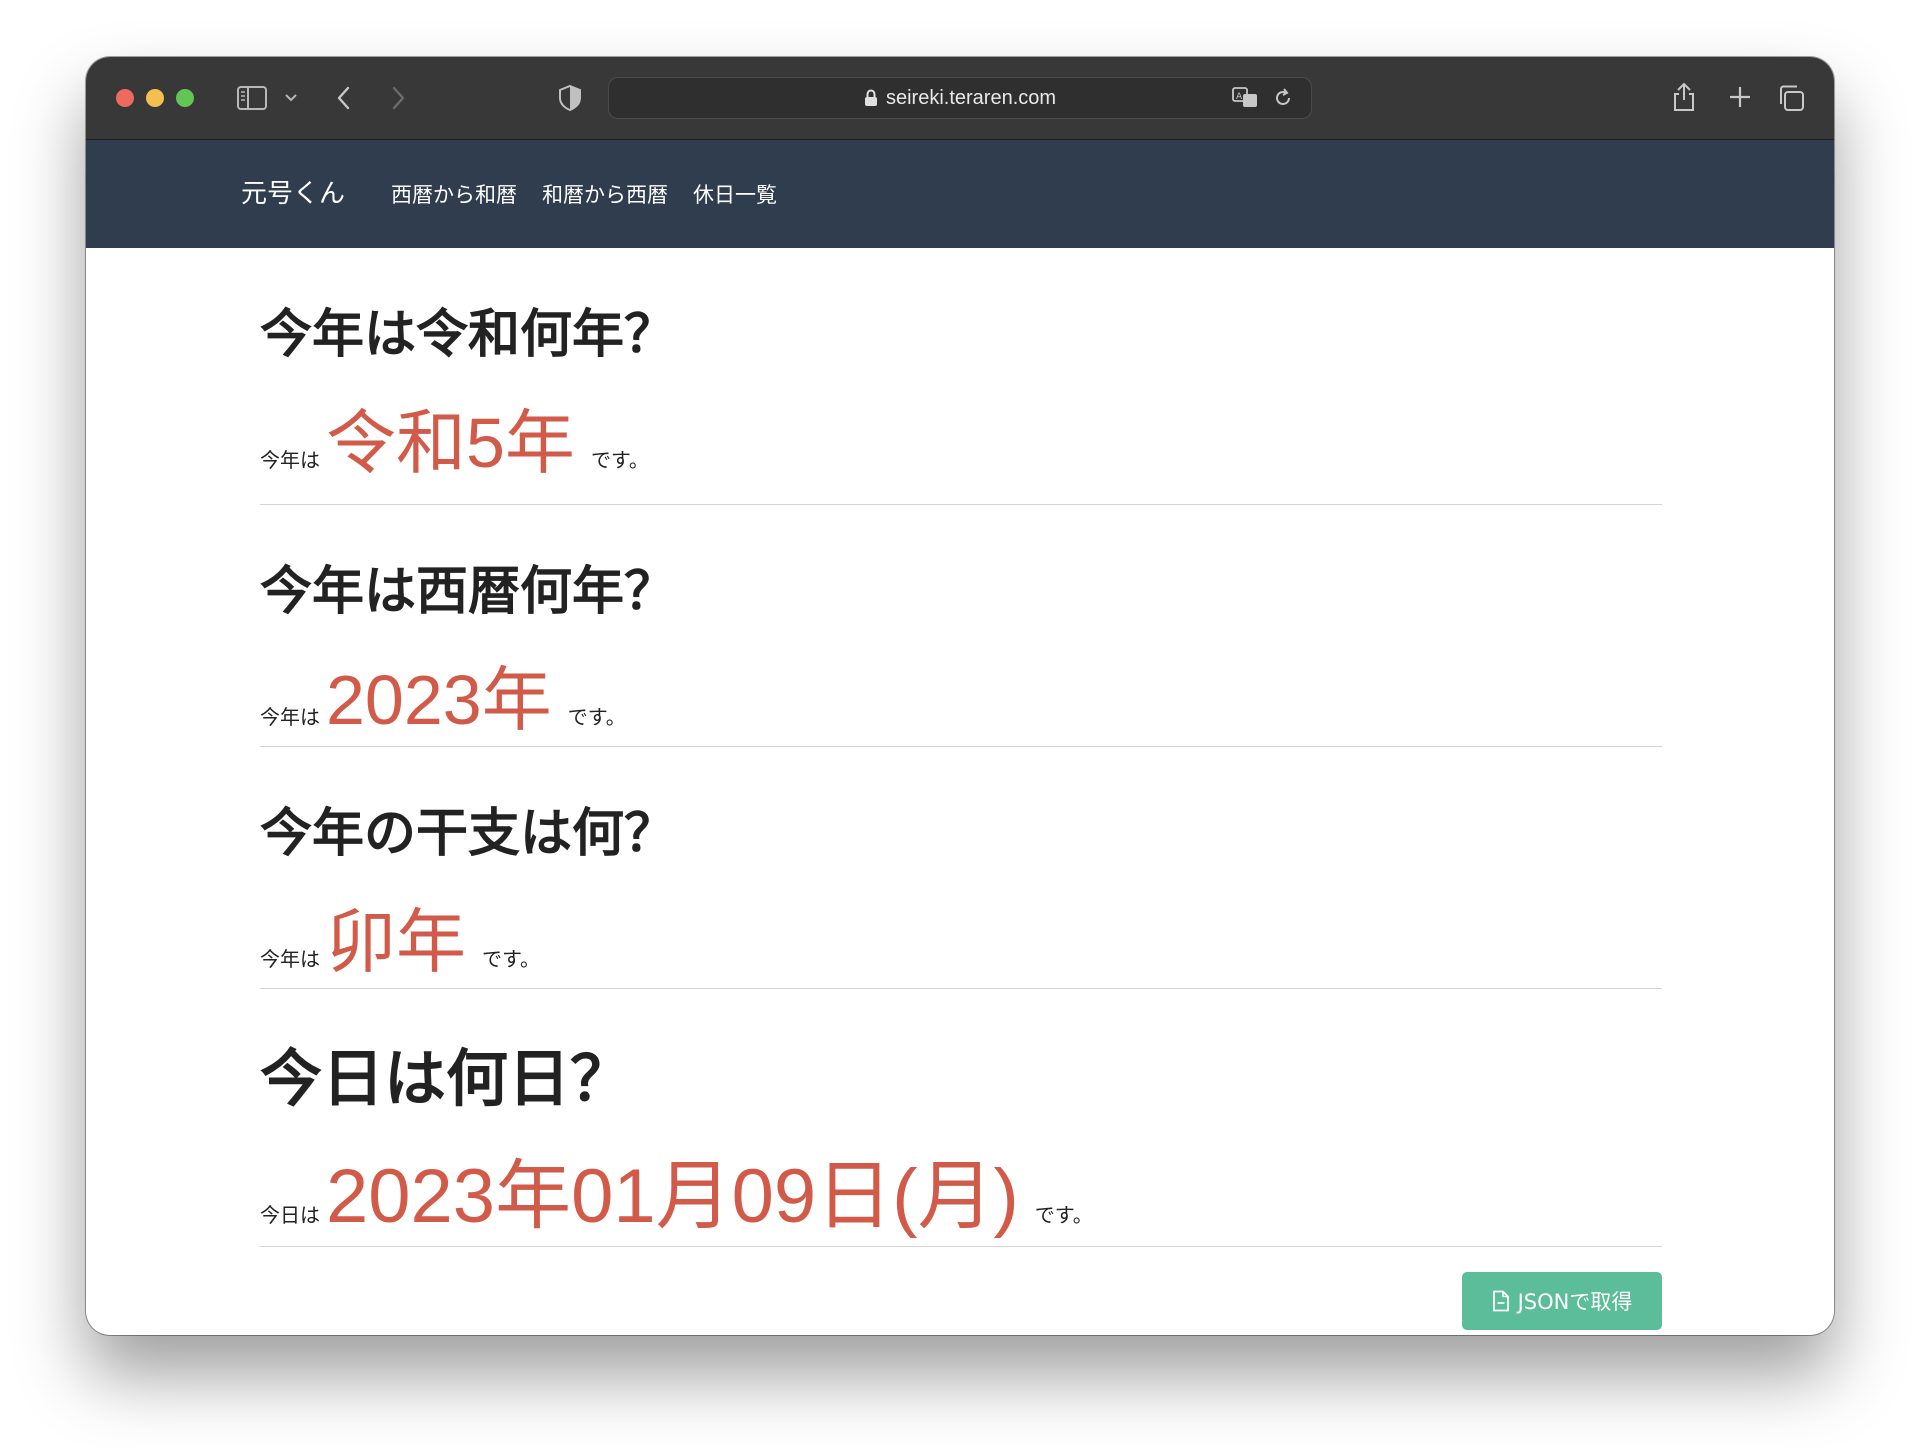 This screenshot has height=1450, width=1920. What do you see at coordinates (960, 194) in the screenshot?
I see `site-navbar: 元号くん 西暦から和暦 和暦から西暦 休日一覧` at bounding box center [960, 194].